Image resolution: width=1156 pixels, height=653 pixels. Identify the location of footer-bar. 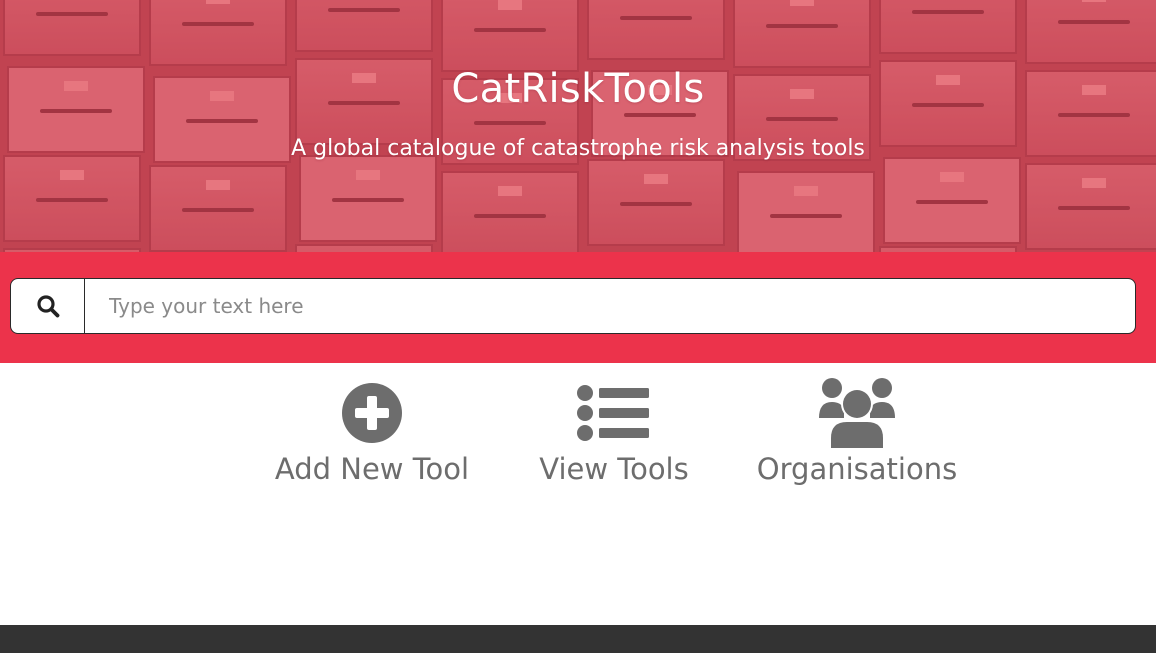
(578, 639).